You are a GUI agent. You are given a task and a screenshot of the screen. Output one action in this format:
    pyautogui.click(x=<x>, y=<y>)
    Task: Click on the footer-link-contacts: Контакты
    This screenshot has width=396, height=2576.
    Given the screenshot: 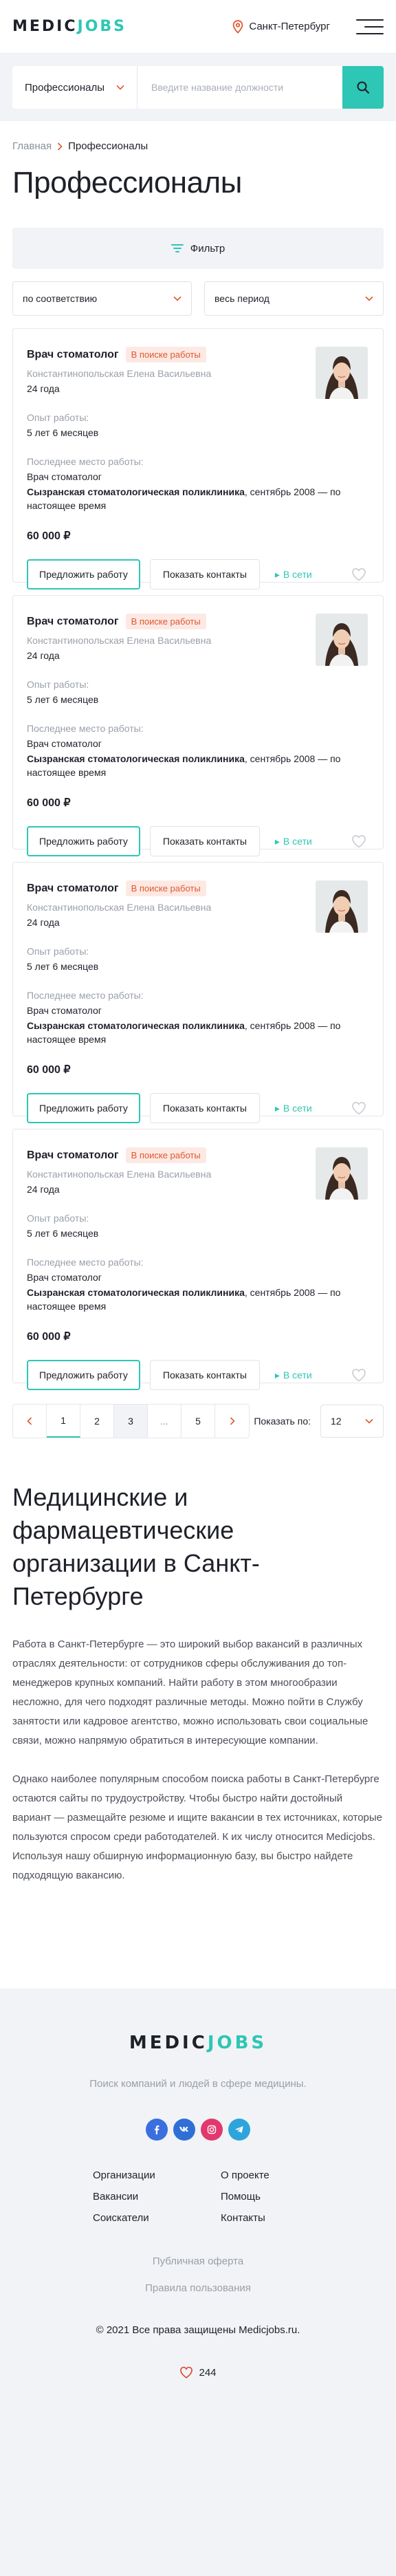 What is the action you would take?
    pyautogui.click(x=262, y=2218)
    